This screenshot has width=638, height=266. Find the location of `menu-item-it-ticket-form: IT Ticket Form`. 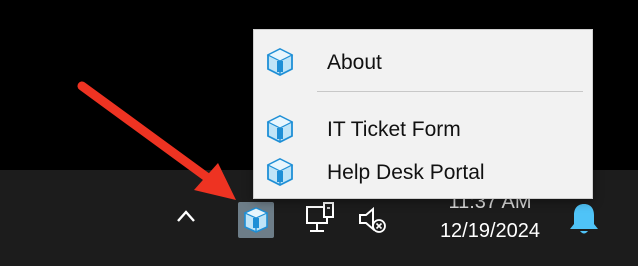

menu-item-it-ticket-form: IT Ticket Form is located at coordinates (423, 129).